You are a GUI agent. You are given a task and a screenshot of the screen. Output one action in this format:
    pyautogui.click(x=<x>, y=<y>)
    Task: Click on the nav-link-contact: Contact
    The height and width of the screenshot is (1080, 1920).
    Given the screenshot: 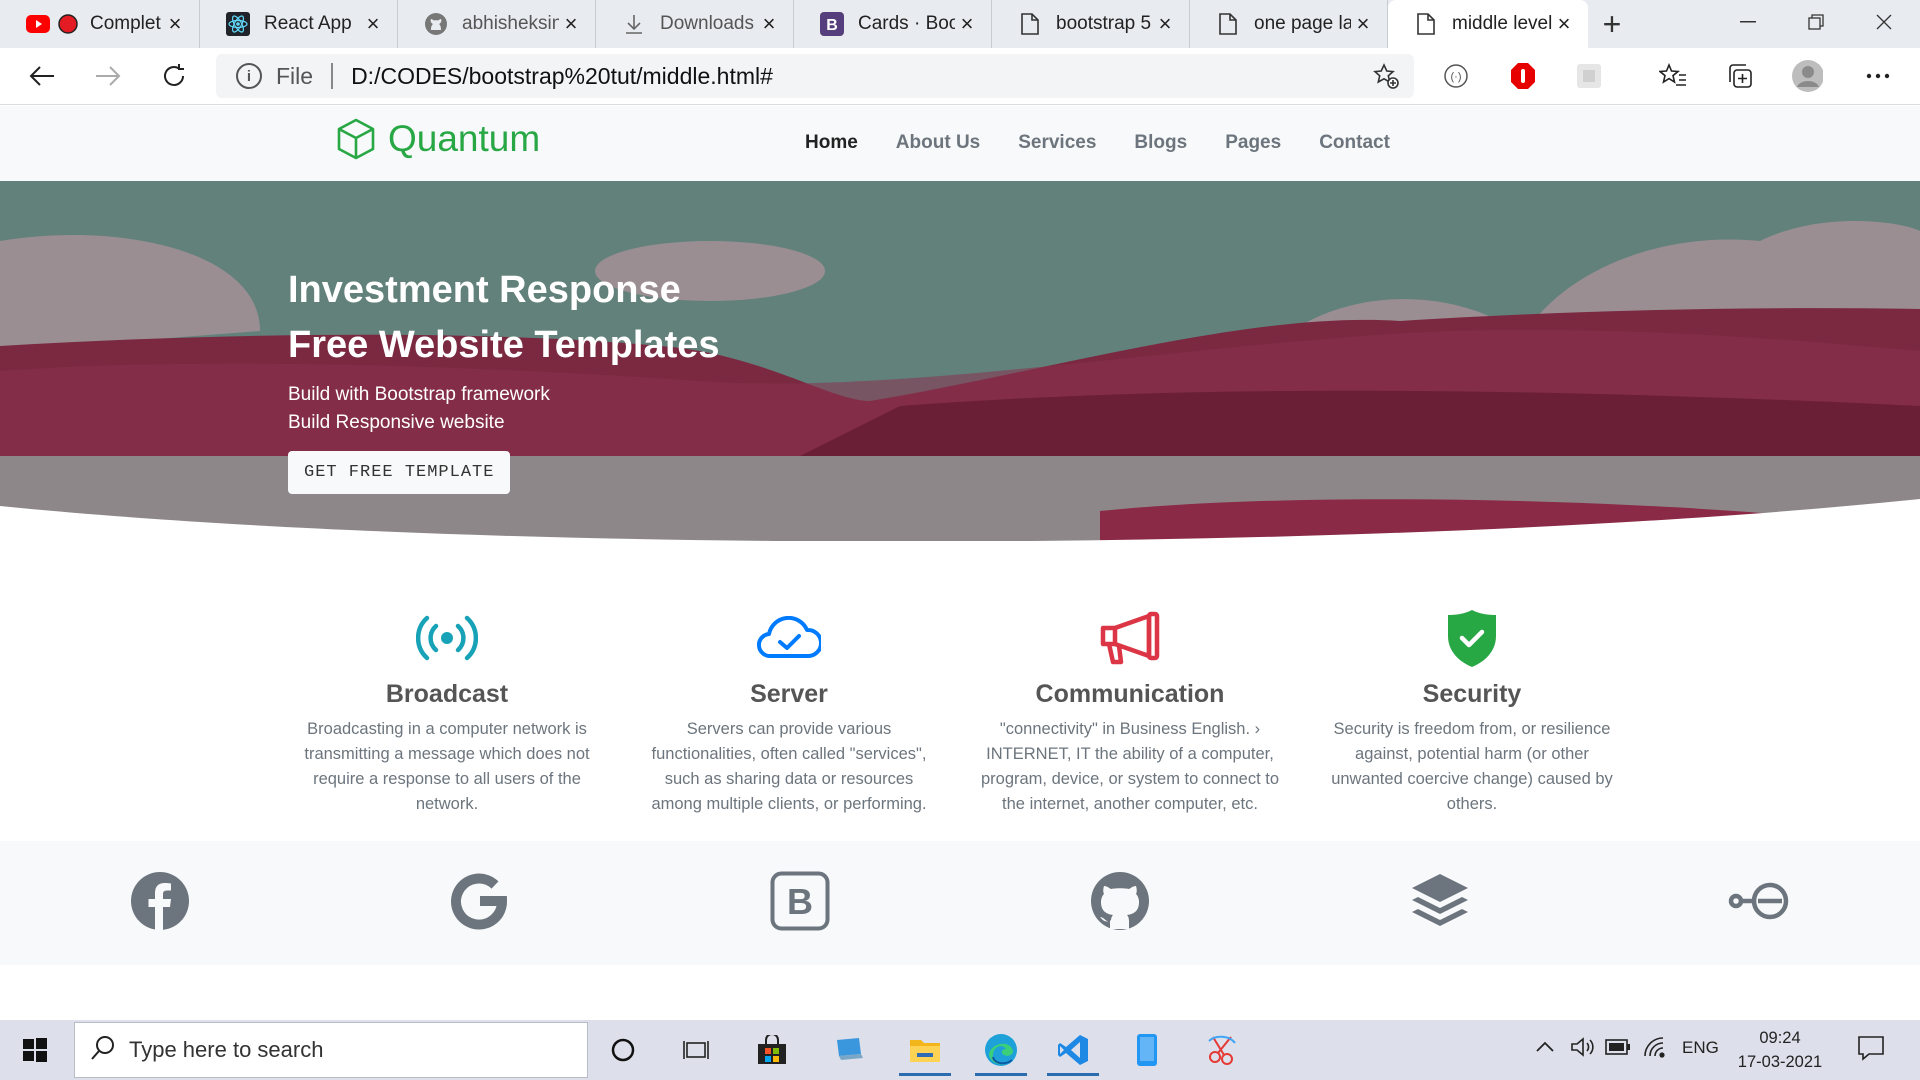 What is the action you would take?
    pyautogui.click(x=1354, y=143)
    